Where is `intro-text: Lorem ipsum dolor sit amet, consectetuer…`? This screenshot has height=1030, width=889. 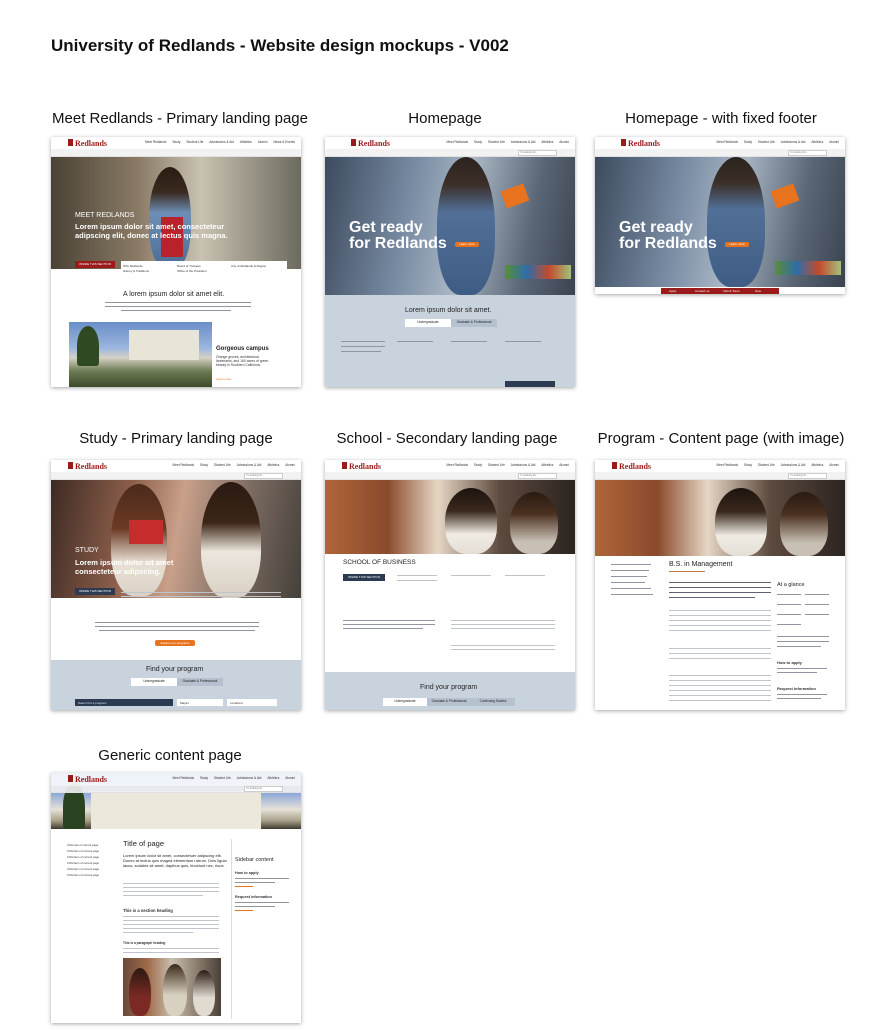 intro-text: Lorem ipsum dolor sit amet, consectetuer… is located at coordinates (175, 860).